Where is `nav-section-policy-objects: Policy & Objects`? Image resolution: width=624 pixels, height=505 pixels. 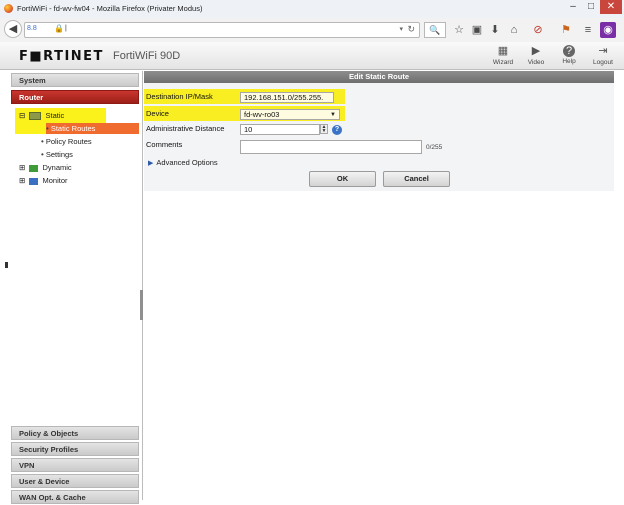
nav-section-policy-objects: Policy & Objects is located at coordinates (75, 433).